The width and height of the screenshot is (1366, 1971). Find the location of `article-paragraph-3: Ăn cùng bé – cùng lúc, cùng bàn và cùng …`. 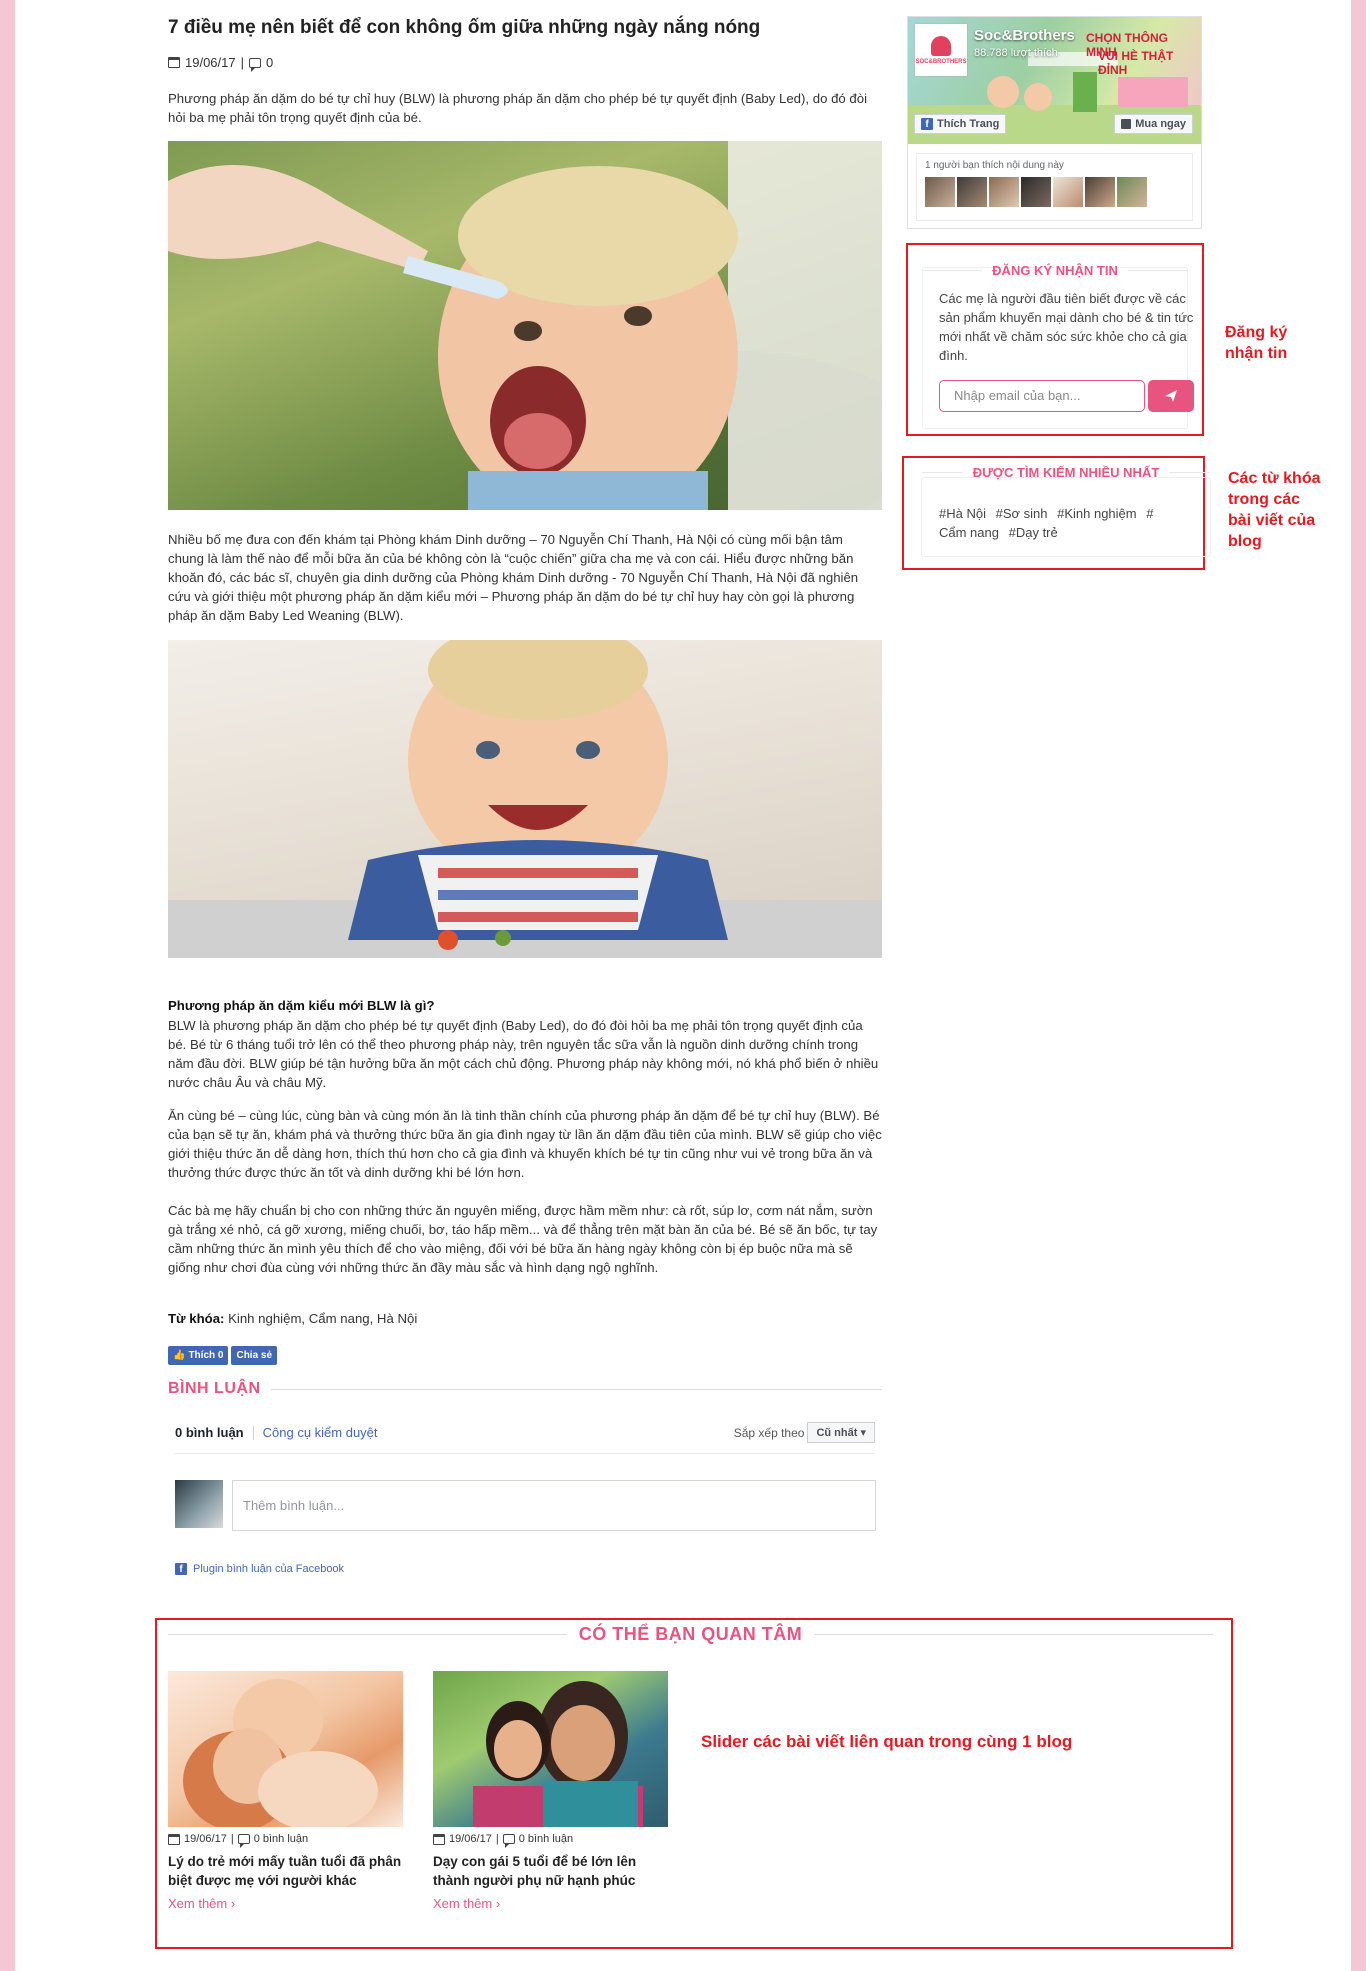

article-paragraph-3: Ăn cùng bé – cùng lúc, cùng bàn và cùng … is located at coordinates (525, 1144).